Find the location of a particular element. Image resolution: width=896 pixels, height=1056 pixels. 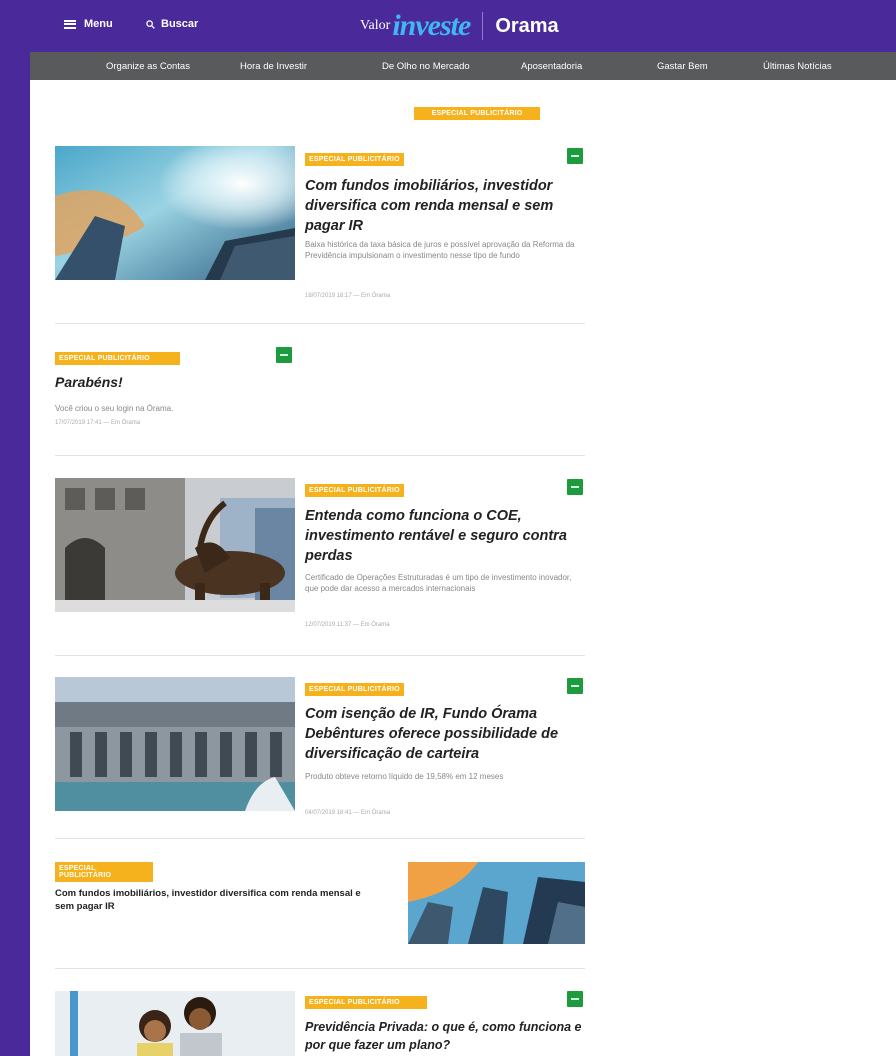

hamburger-icon is located at coordinates (70, 24).